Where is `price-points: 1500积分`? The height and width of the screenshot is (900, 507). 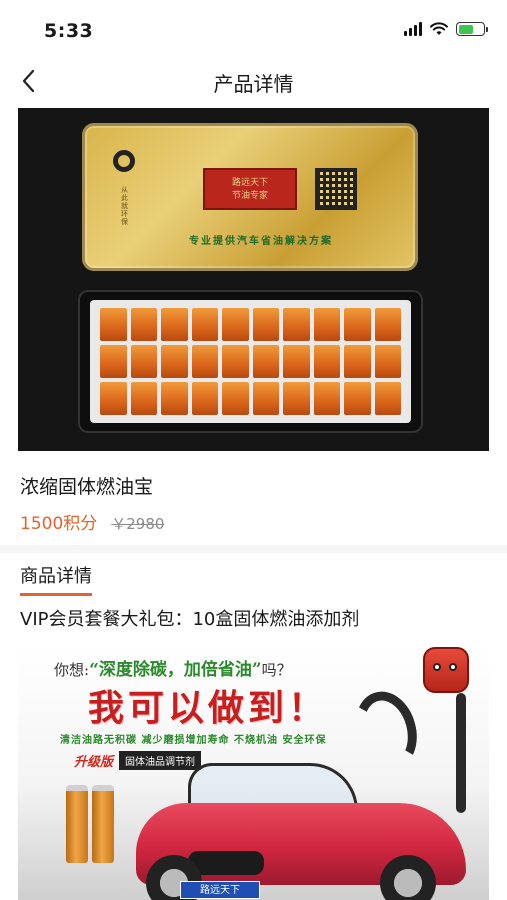 price-points: 1500积分 is located at coordinates (59, 524).